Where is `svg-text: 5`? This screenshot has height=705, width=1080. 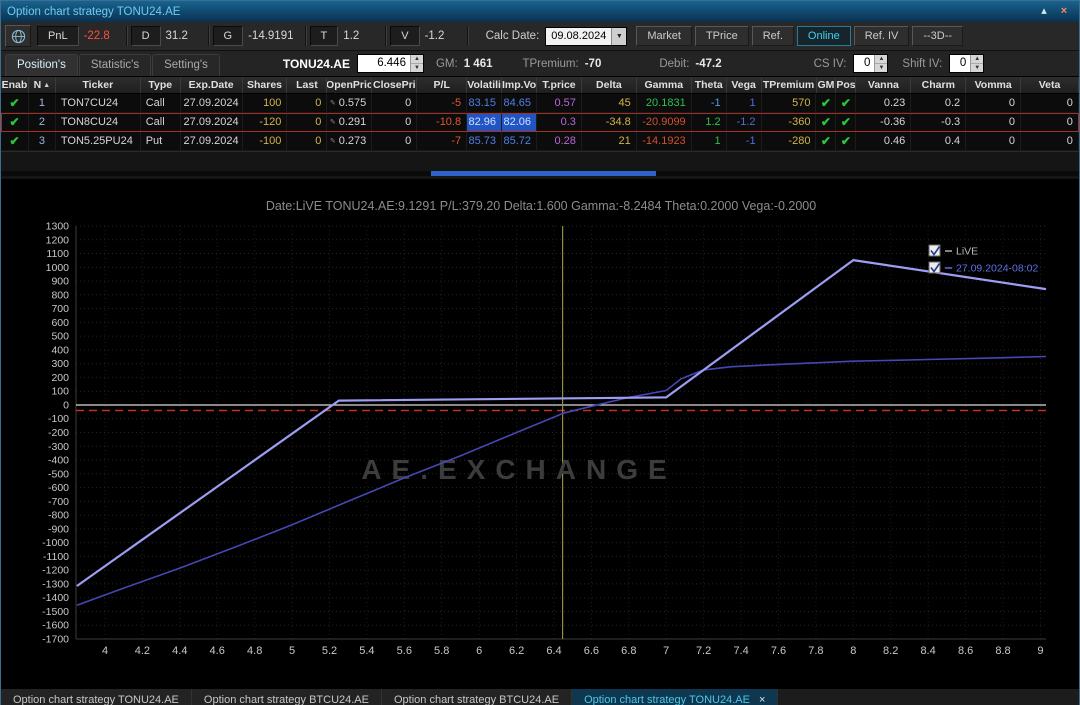
svg-text: 5 is located at coordinates (292, 651).